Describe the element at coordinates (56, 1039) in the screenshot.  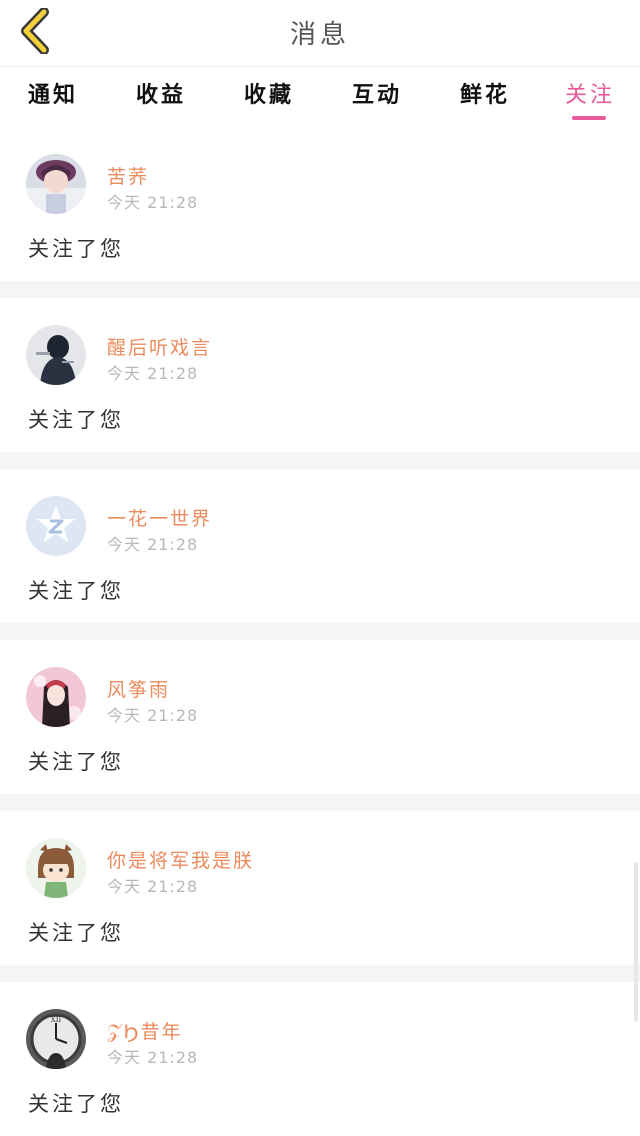
I see `clock-avatar: XII VI` at that location.